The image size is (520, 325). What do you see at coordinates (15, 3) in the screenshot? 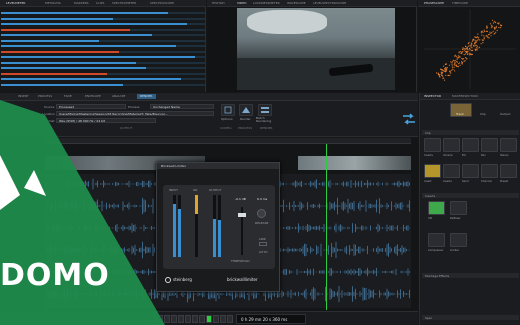
I see `tab-levelmeter: LEVELMETER` at bounding box center [15, 3].